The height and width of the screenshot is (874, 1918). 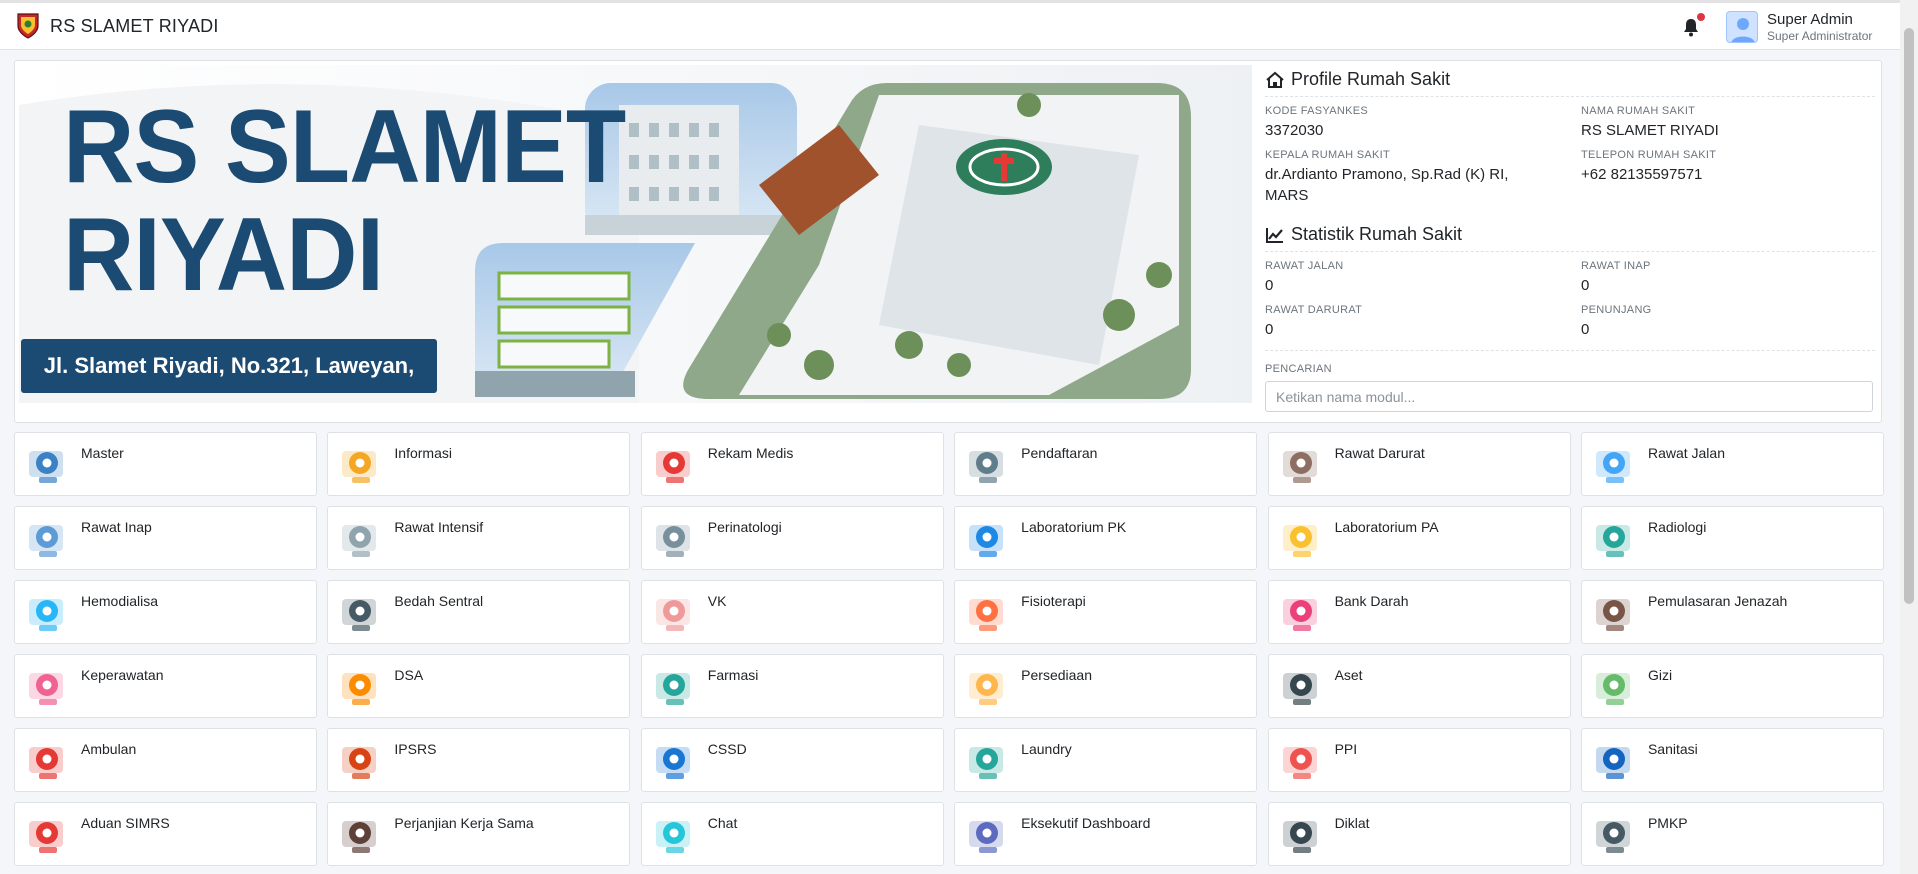 I want to click on quality-gears-icon, so click(x=1612, y=837).